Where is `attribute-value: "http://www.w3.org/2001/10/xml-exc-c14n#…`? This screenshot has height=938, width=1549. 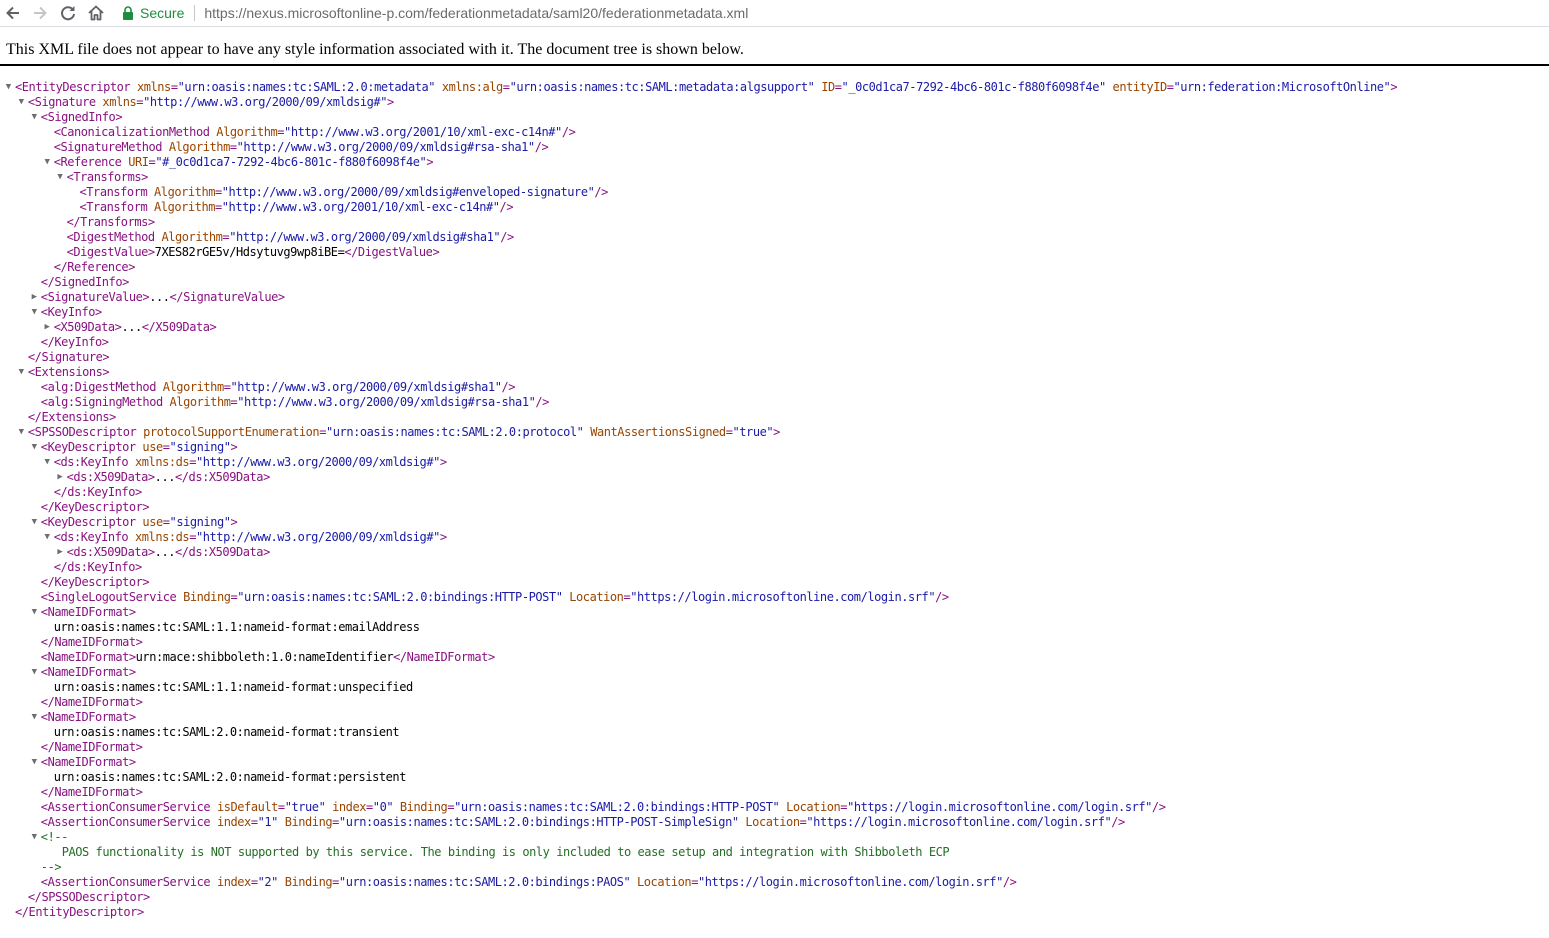
attribute-value: "http://www.w3.org/2001/10/xml-exc-c14n#… is located at coordinates (423, 132).